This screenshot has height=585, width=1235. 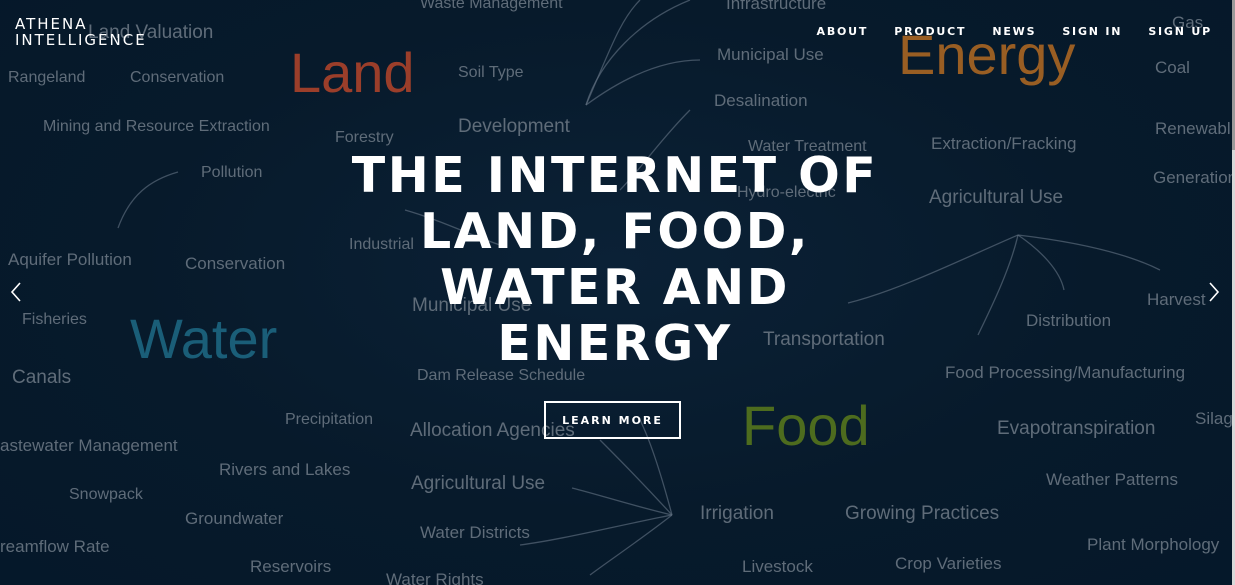 What do you see at coordinates (843, 31) in the screenshot?
I see `nav-about: ABOUT` at bounding box center [843, 31].